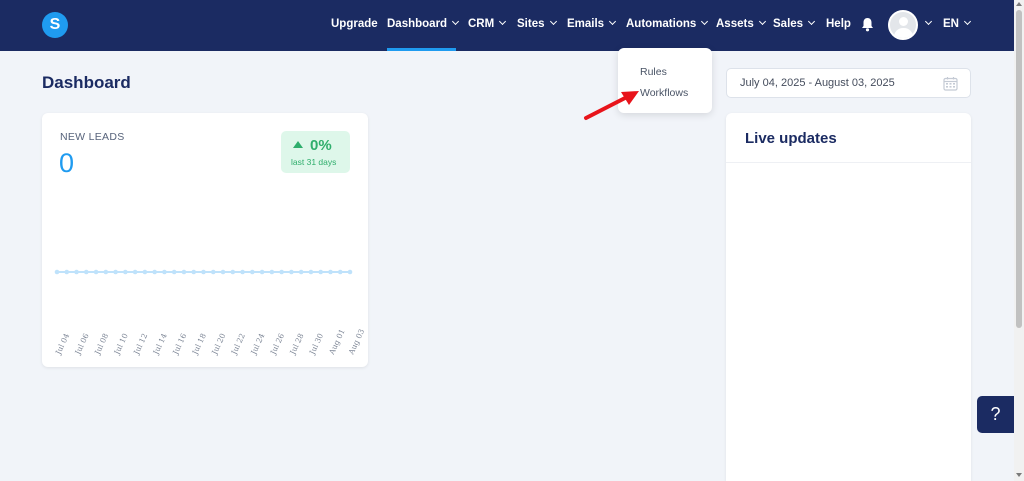 The image size is (1024, 481). What do you see at coordinates (258, 344) in the screenshot?
I see `x-tick-label: Jul 24` at bounding box center [258, 344].